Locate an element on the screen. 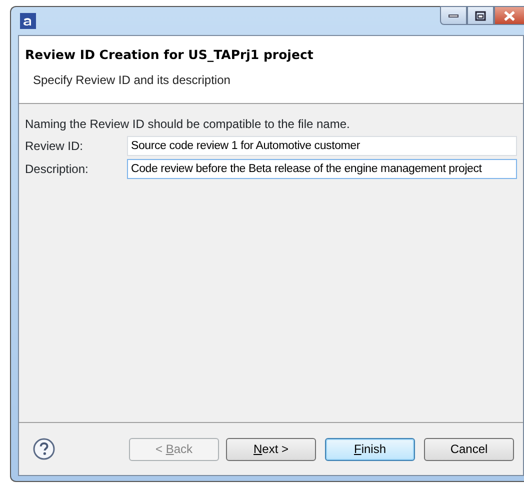  maximize-icon is located at coordinates (480, 16).